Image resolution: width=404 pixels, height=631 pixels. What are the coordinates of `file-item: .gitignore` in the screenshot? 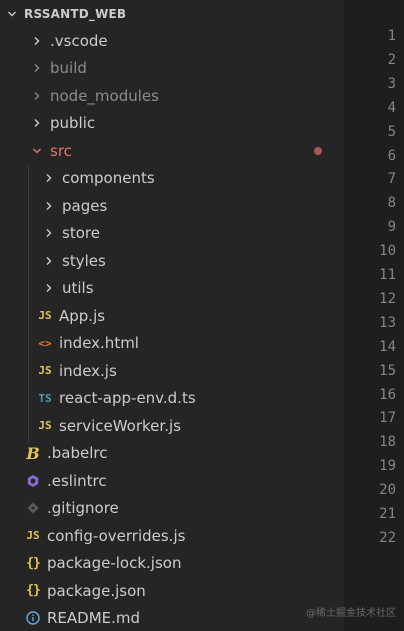 It's located at (172, 509).